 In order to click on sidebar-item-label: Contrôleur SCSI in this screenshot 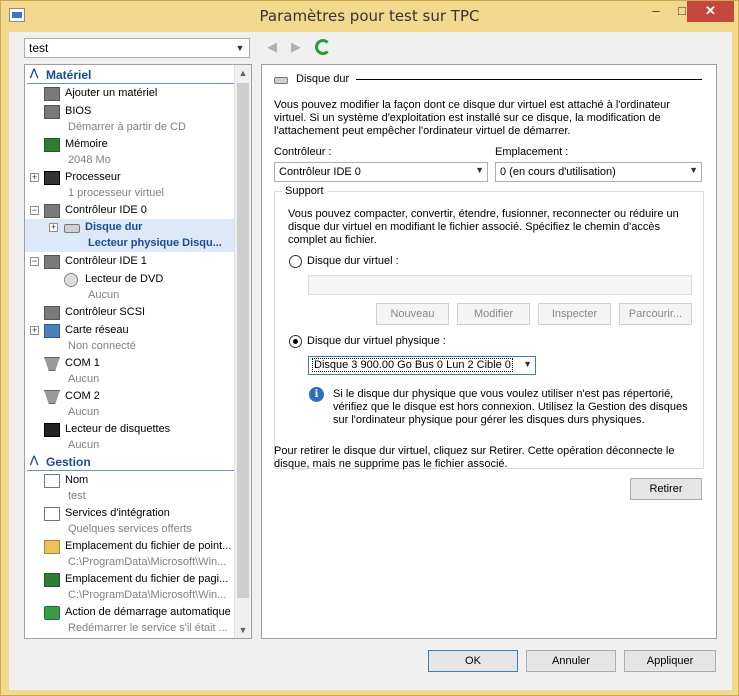, I will do `click(105, 312)`.